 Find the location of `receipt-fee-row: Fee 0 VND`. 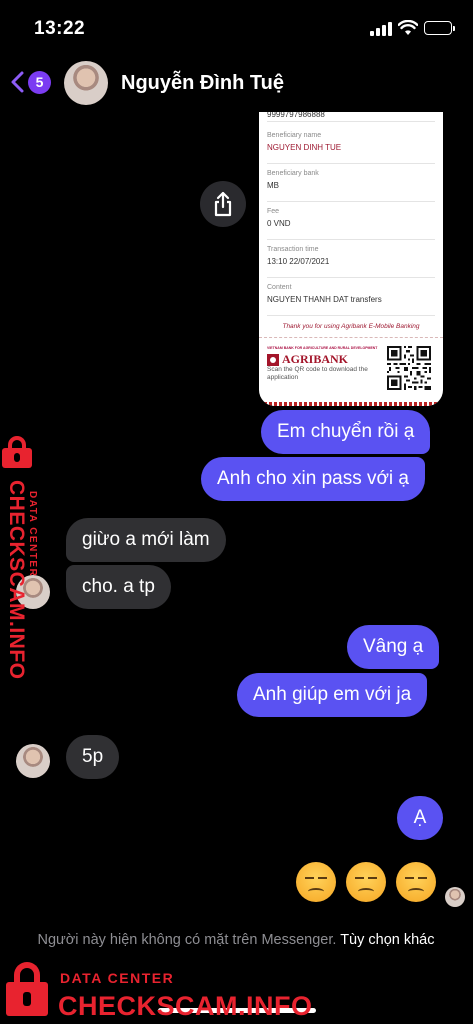

receipt-fee-row: Fee 0 VND is located at coordinates (351, 224).